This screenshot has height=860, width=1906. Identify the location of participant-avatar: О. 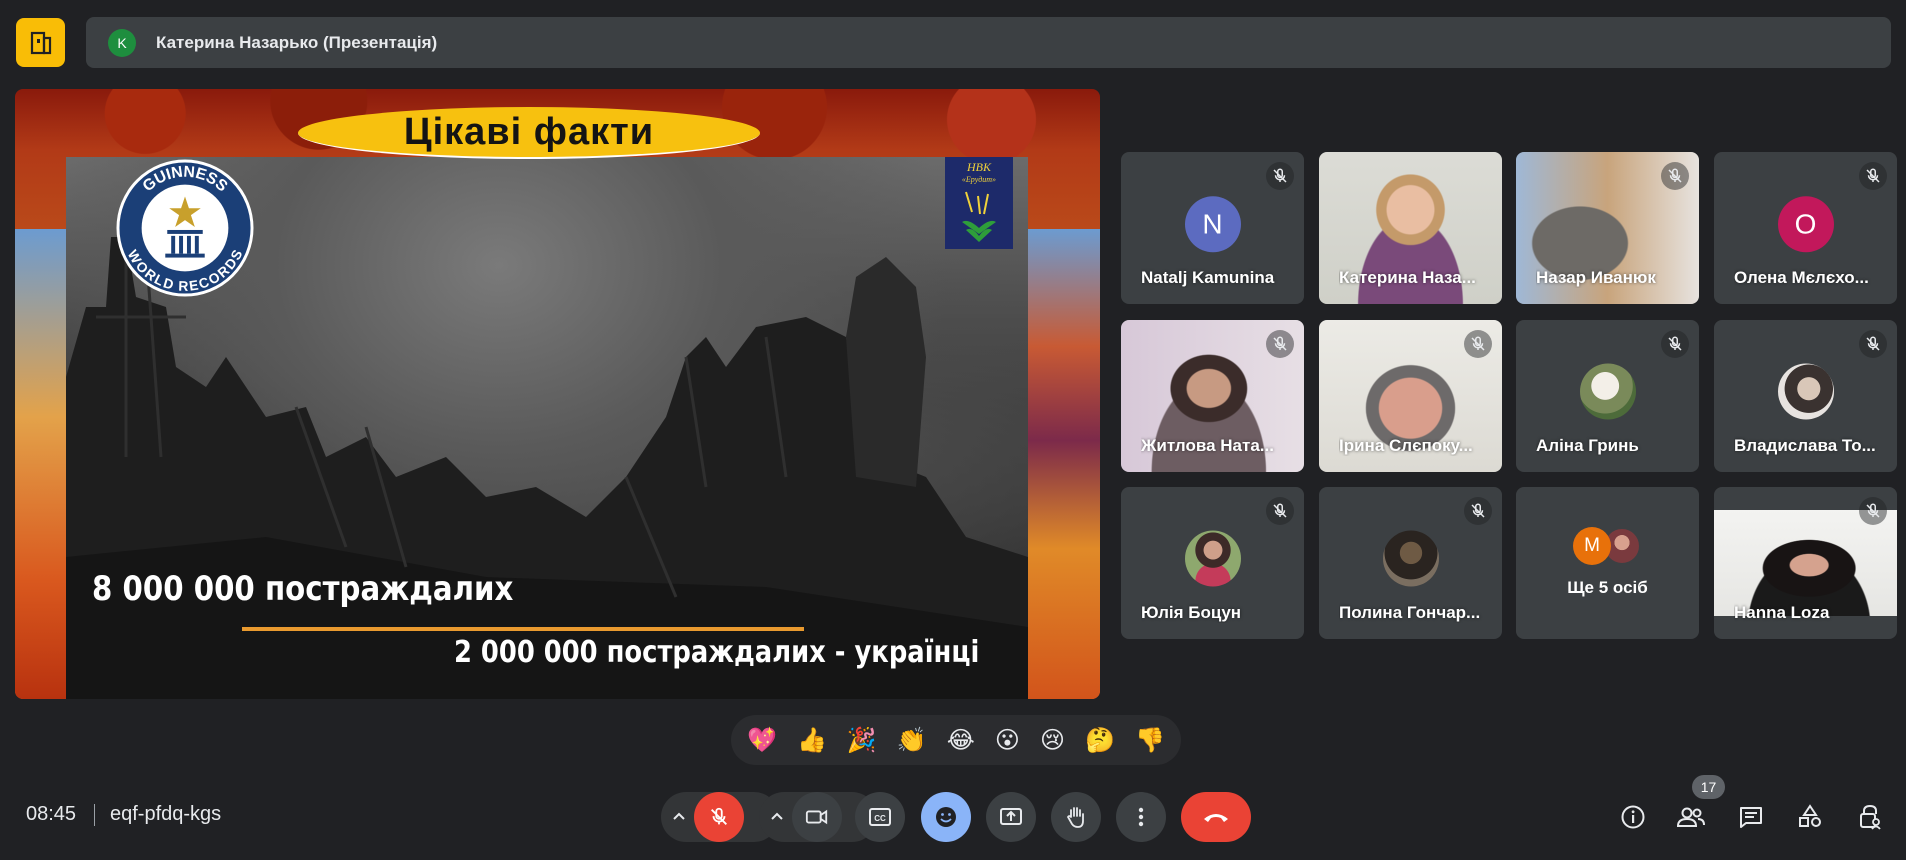
(1805, 224).